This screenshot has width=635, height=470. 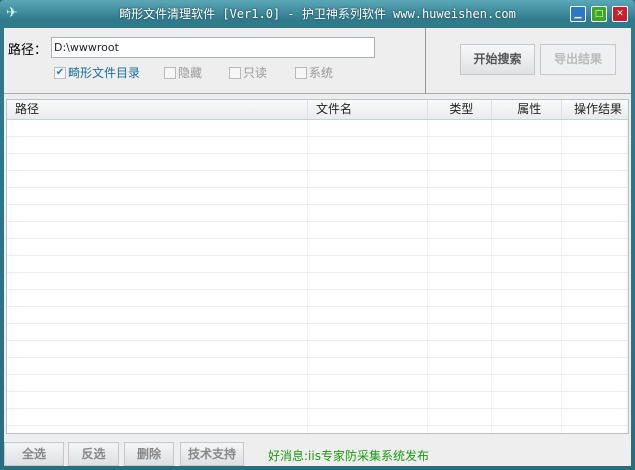 What do you see at coordinates (93, 454) in the screenshot?
I see `invert-selection-button: 反选` at bounding box center [93, 454].